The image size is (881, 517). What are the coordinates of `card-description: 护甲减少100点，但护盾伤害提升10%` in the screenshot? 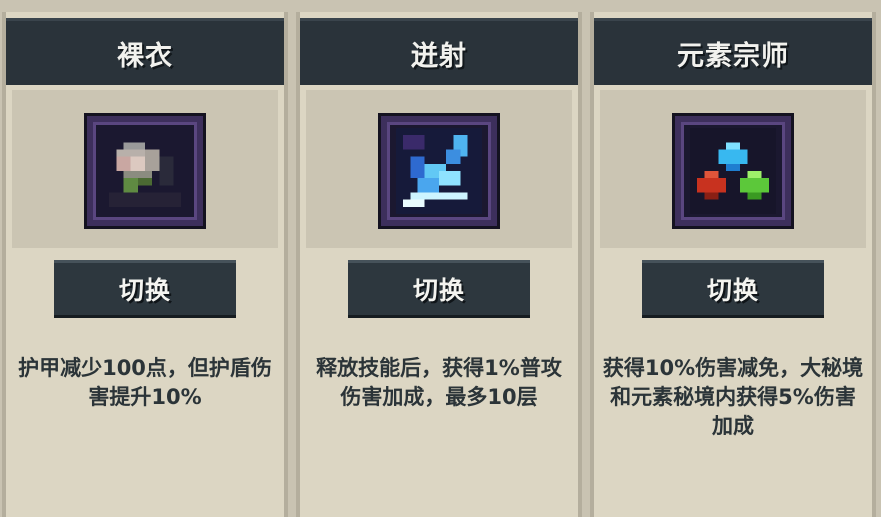 It's located at (145, 382).